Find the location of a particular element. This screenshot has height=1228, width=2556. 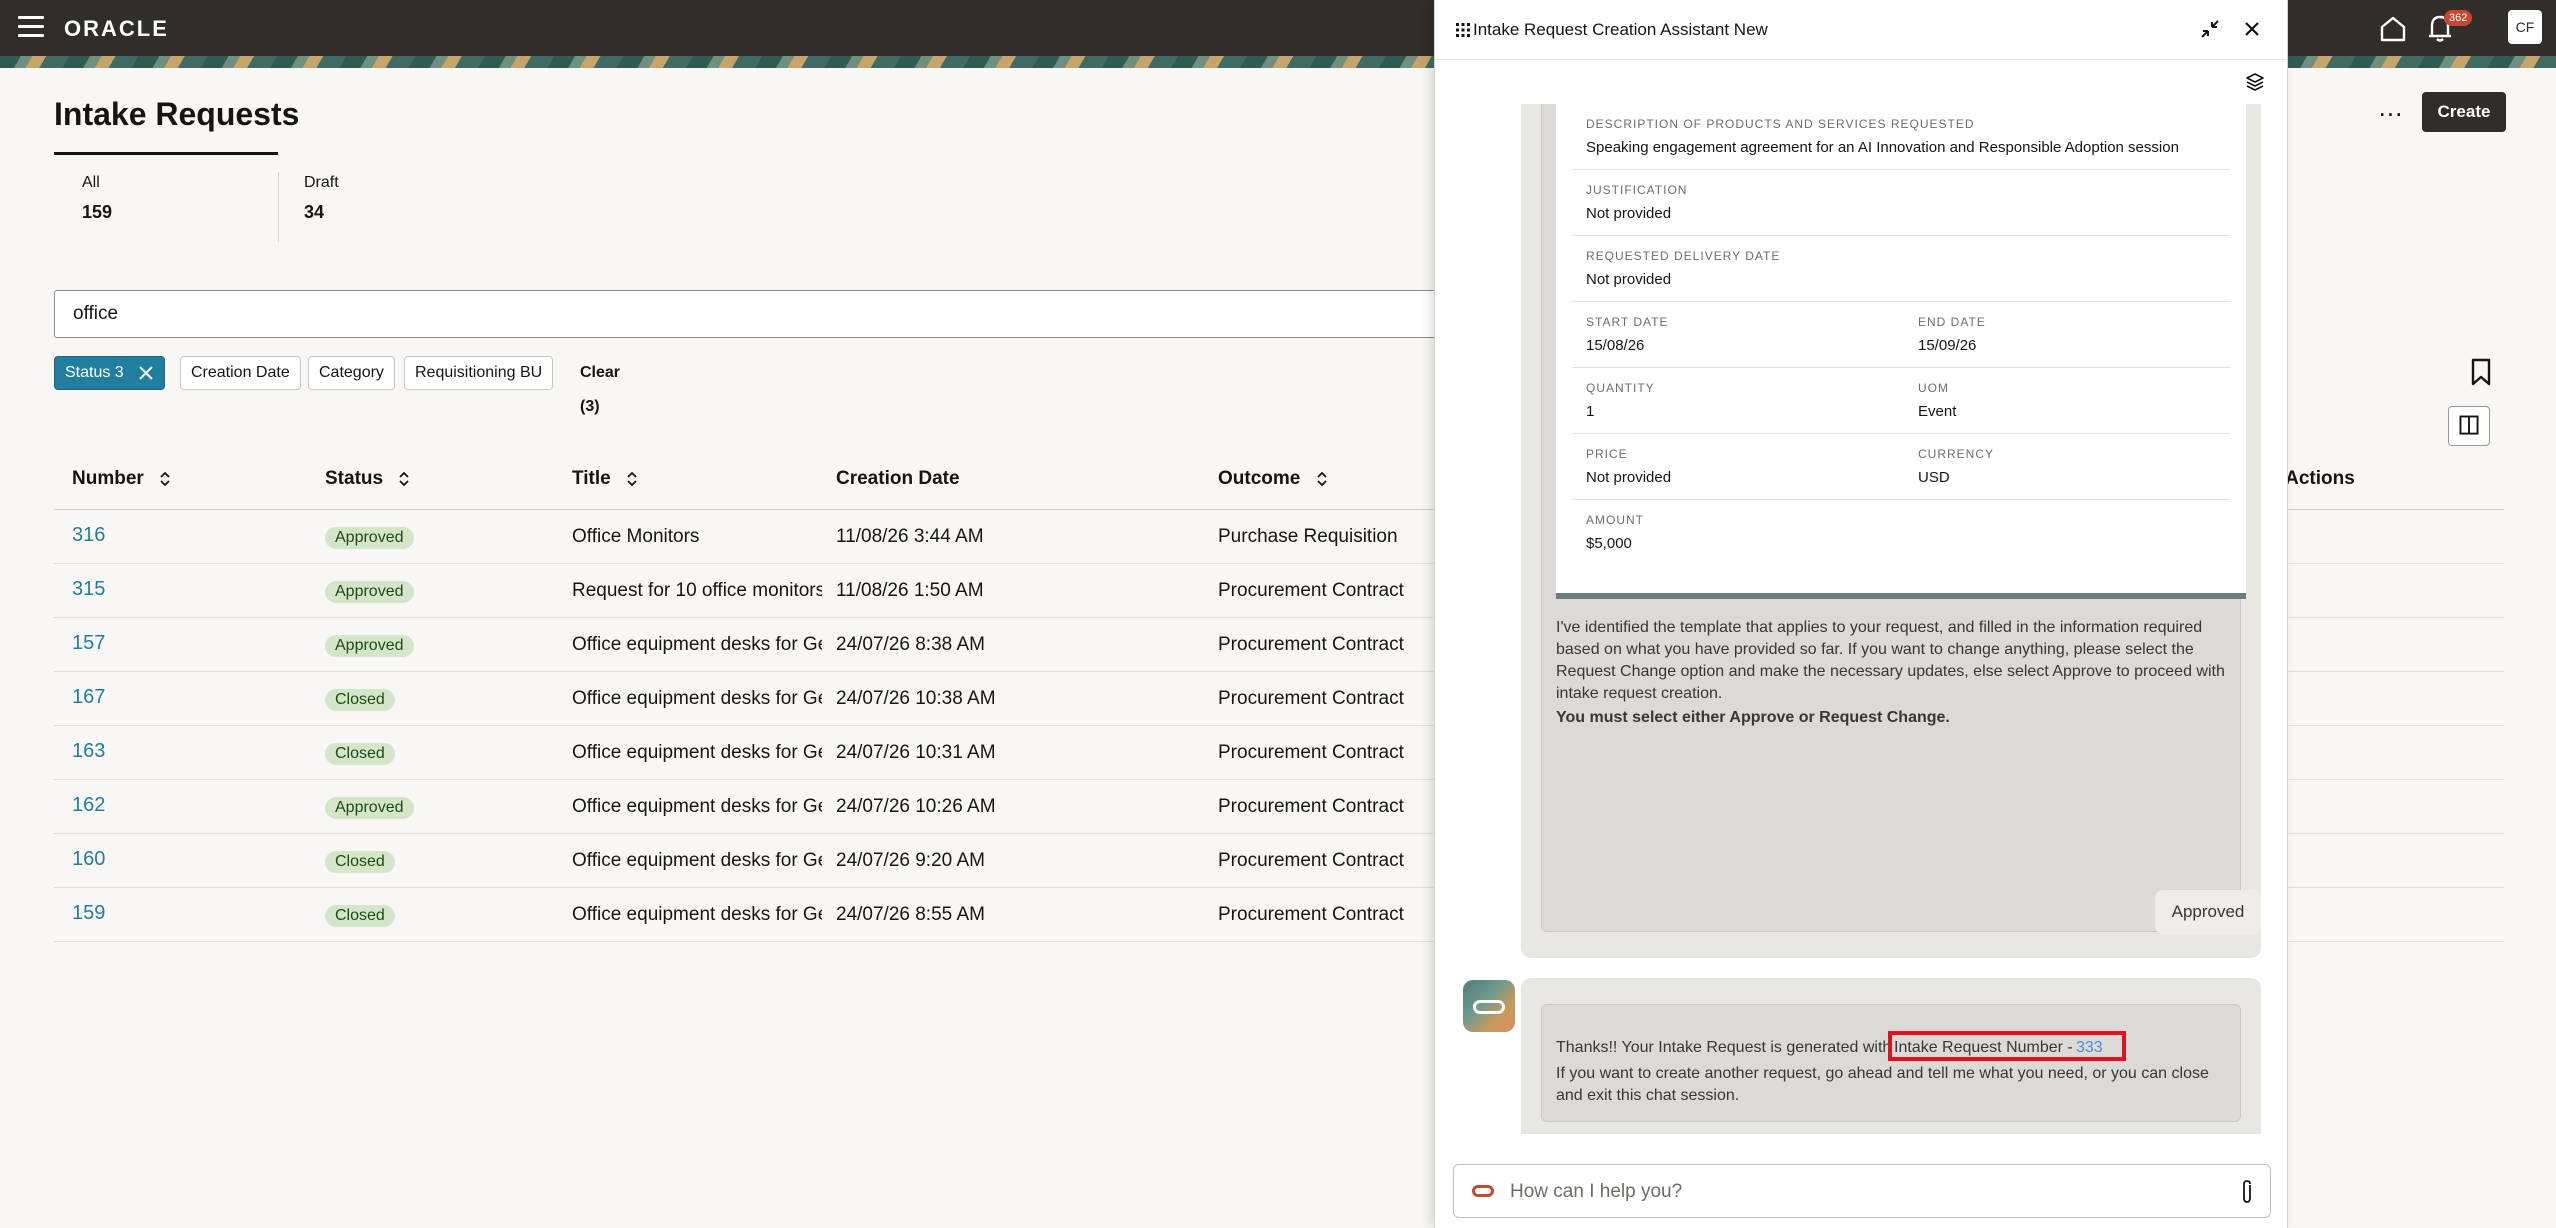

columns-icon is located at coordinates (2469, 425).